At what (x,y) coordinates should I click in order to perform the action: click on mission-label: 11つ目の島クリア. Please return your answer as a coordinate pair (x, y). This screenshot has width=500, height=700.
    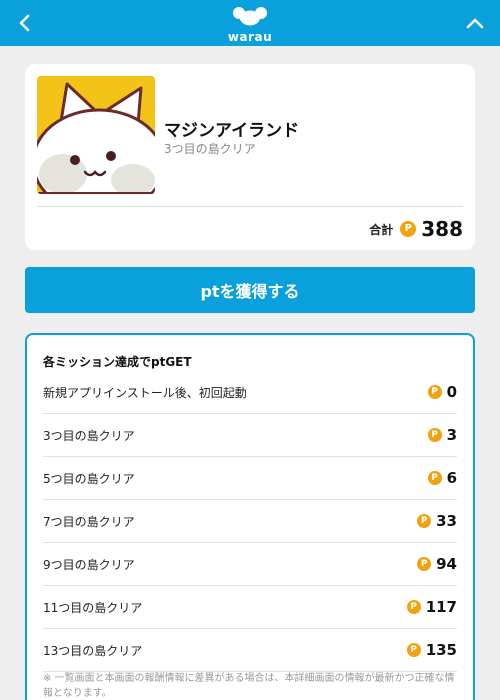
    Looking at the image, I should click on (93, 607).